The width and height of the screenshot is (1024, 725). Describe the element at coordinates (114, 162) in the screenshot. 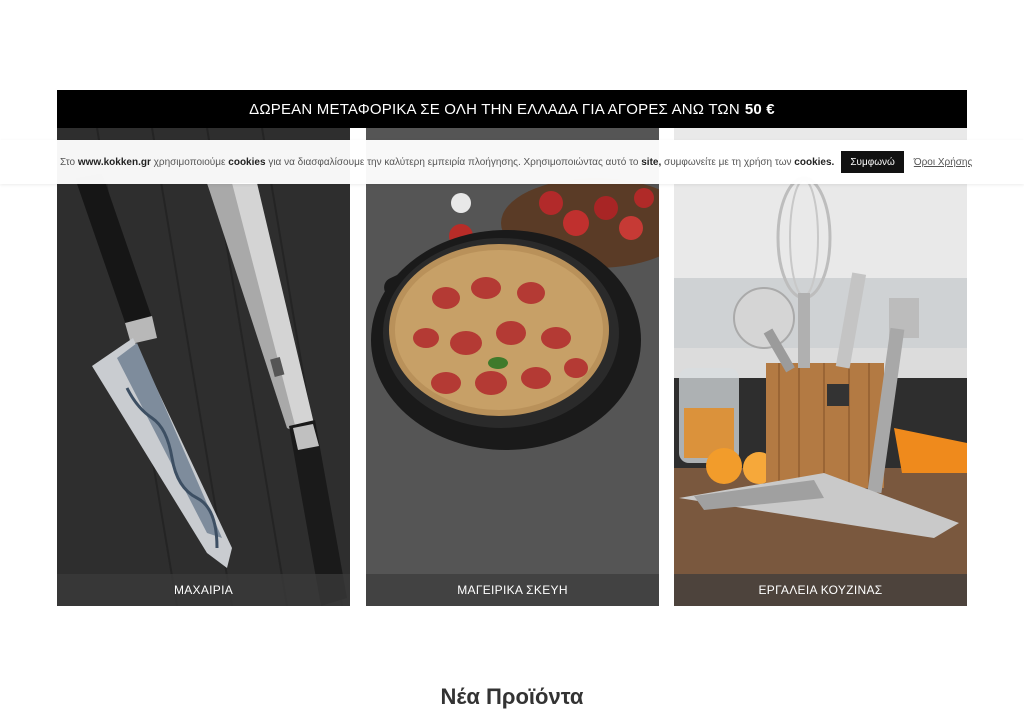

I see `cookie-site-name: www.kokken.gr` at that location.